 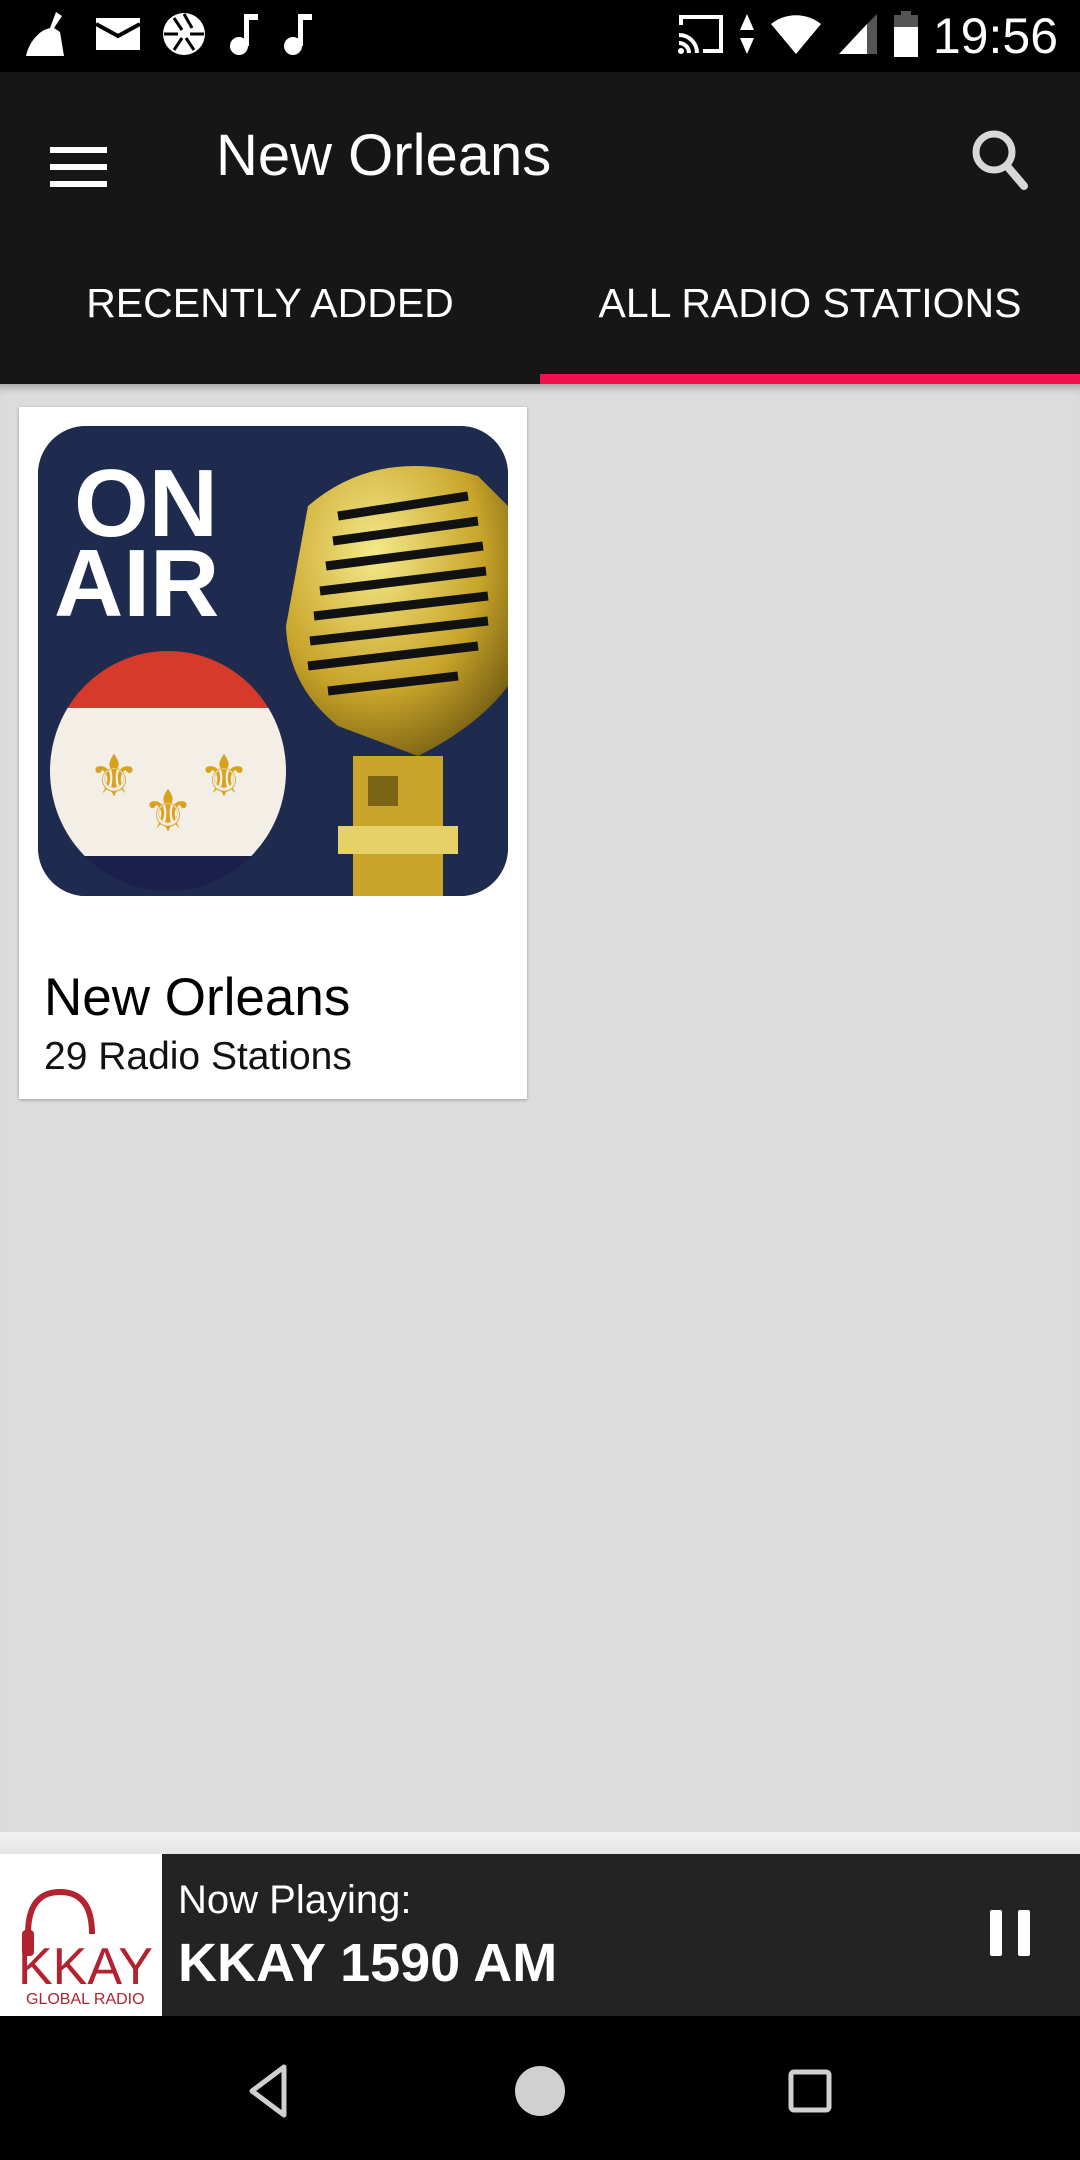 I want to click on system-icons: 19:56, so click(x=867, y=36).